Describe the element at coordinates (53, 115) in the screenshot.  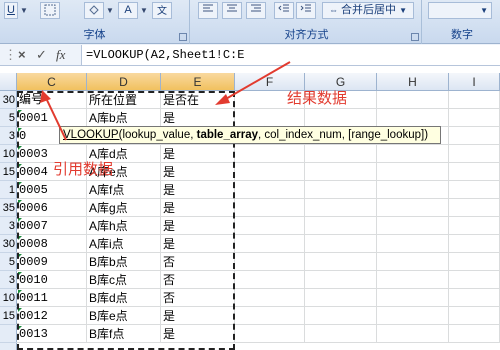
I see `arrow-to-reference-column` at that location.